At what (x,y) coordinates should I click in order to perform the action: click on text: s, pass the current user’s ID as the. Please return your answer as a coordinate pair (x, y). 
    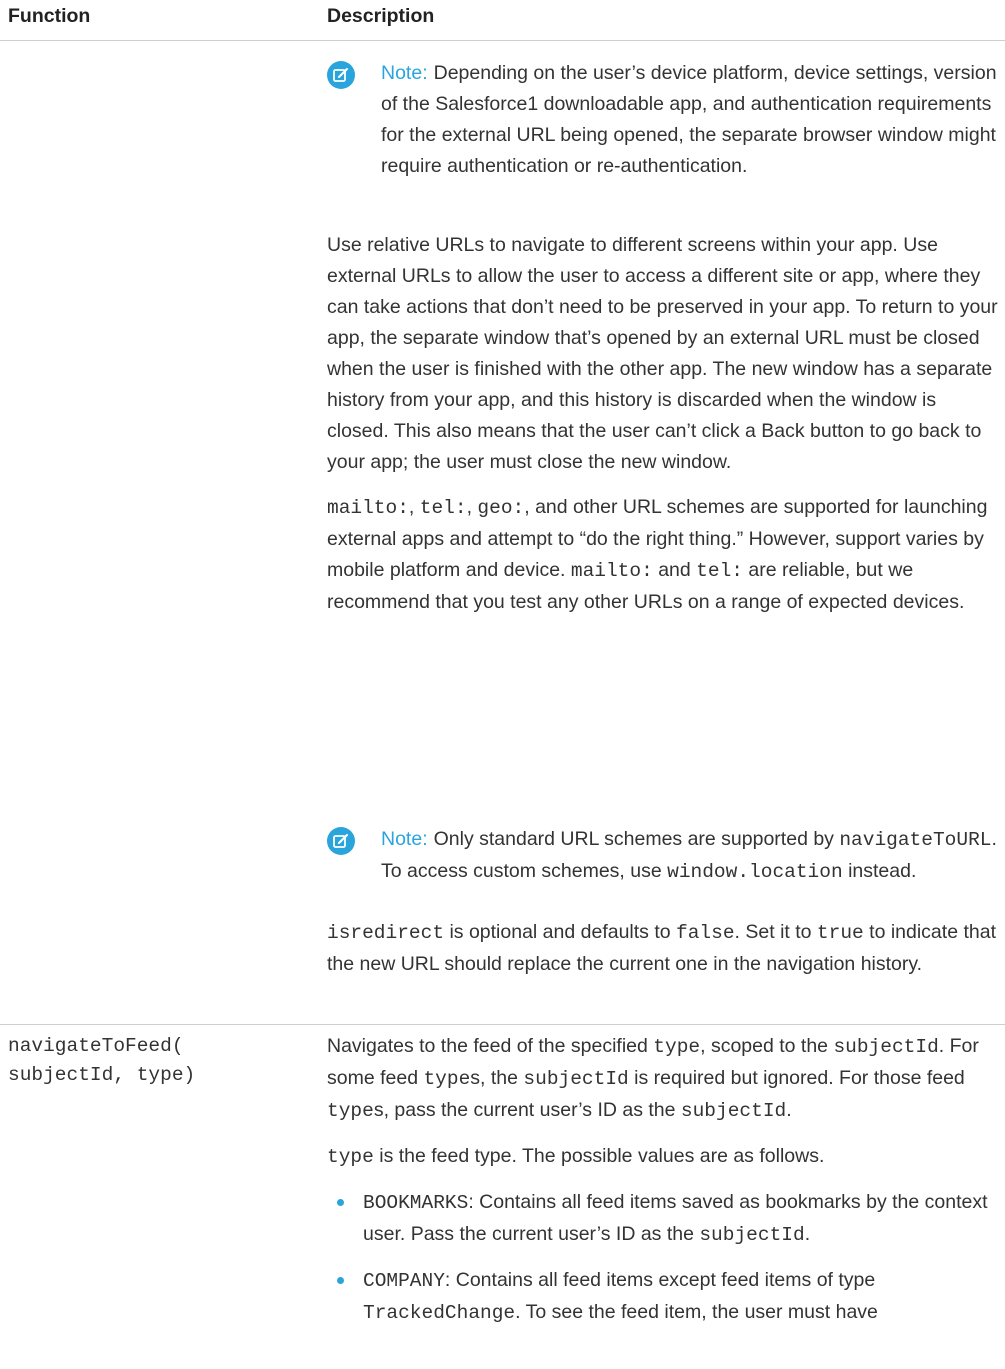
    Looking at the image, I should click on (527, 1110).